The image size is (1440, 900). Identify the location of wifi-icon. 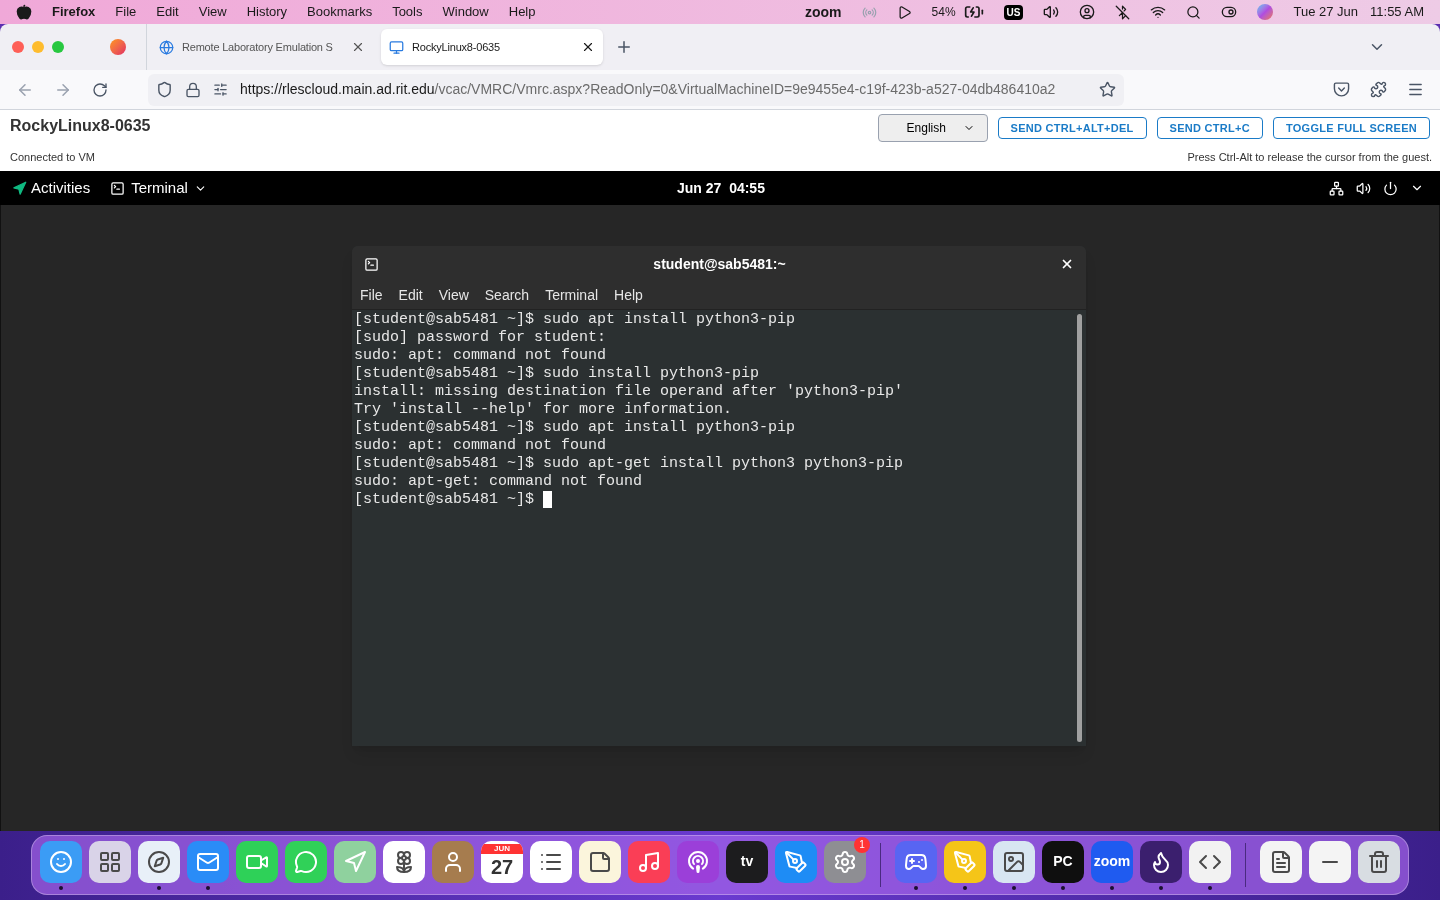
(1158, 12).